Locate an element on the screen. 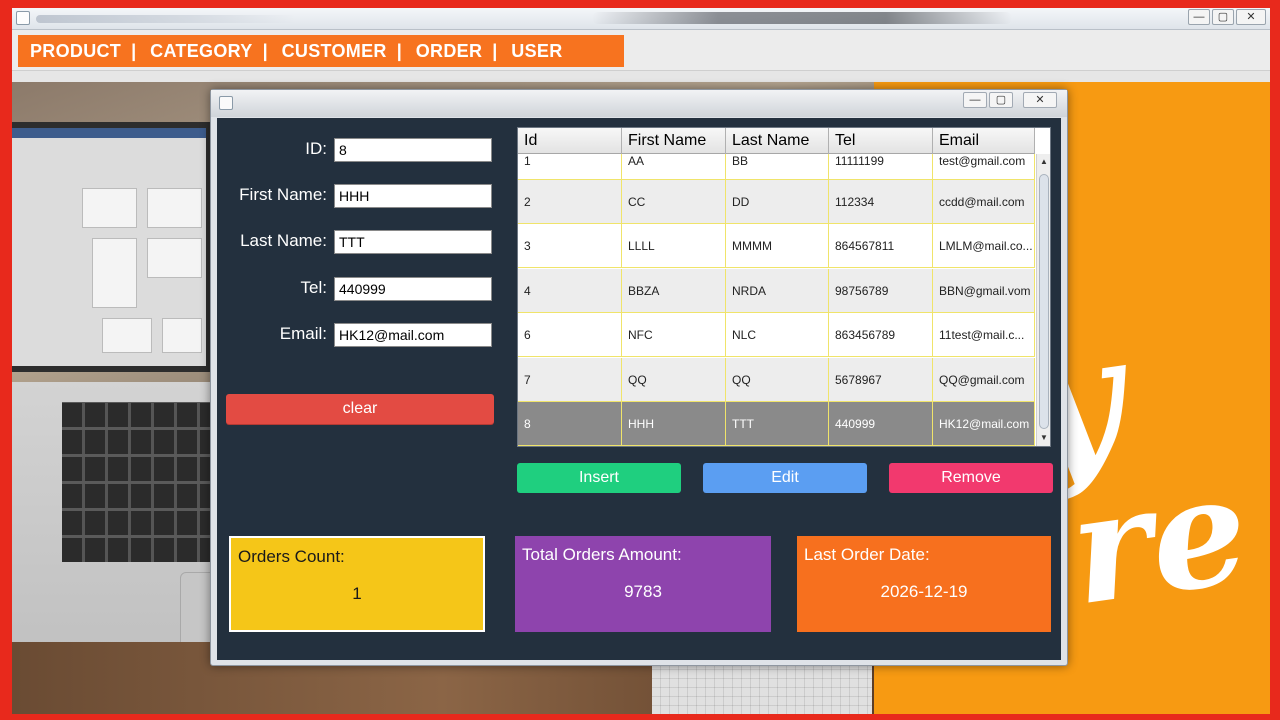 The width and height of the screenshot is (1280, 720). table-cell: 112334 is located at coordinates (881, 202).